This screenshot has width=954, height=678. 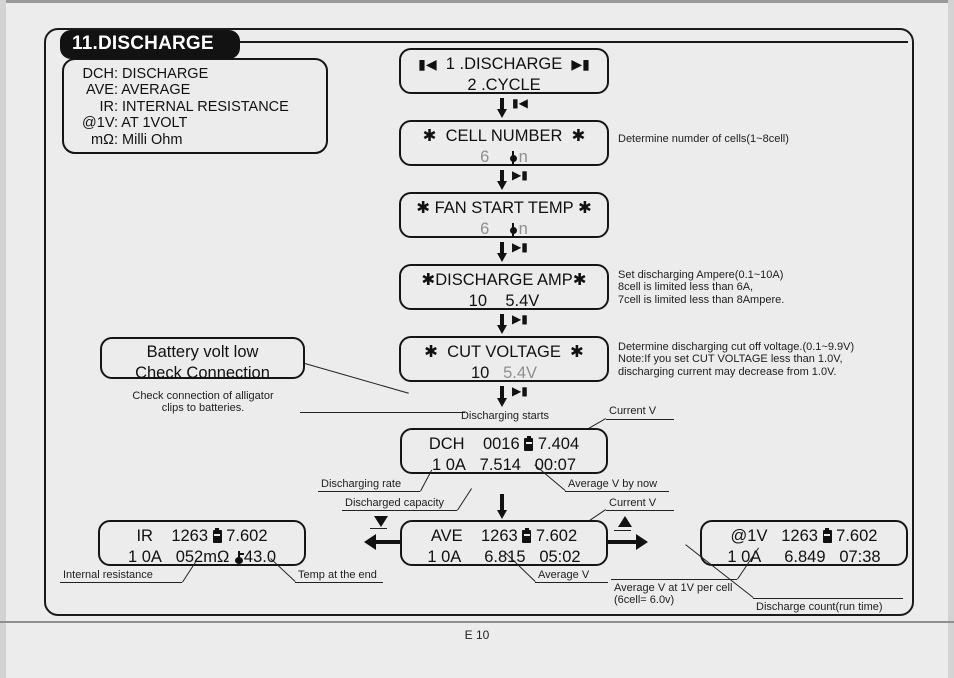 I want to click on legend-row: mΩ: Milli Ohm, so click(x=195, y=140).